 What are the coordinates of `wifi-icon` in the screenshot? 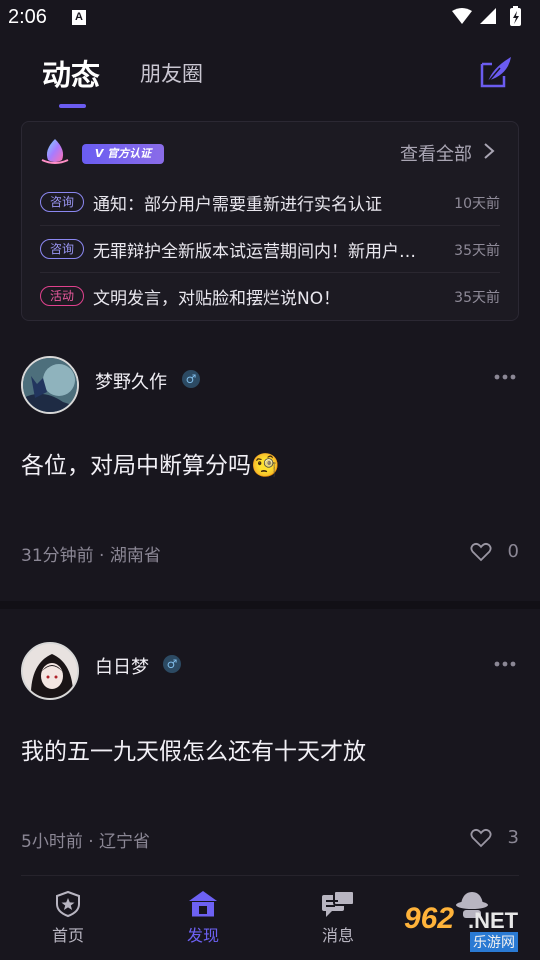 It's located at (462, 16).